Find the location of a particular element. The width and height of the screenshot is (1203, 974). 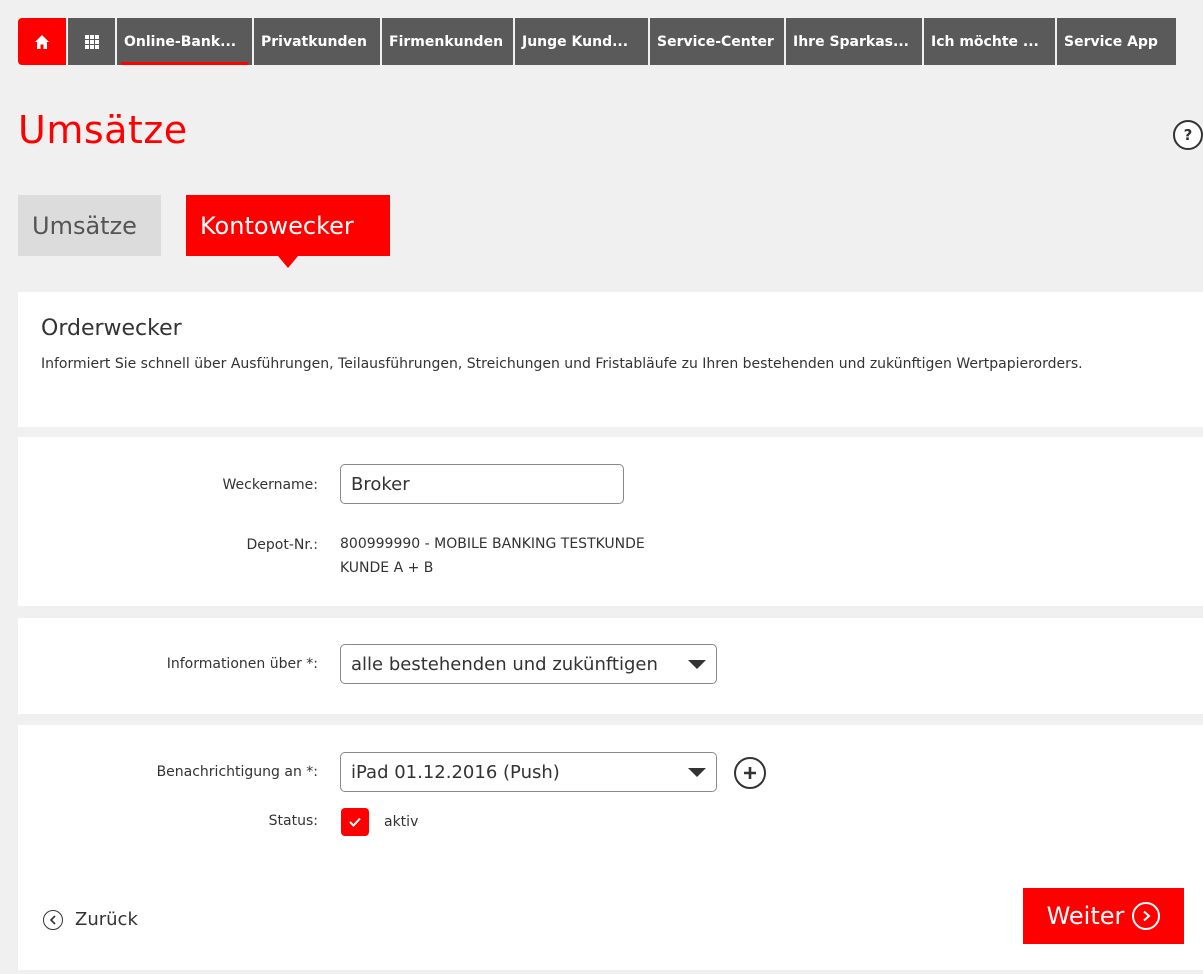

tab-umsaetze: Umsätze is located at coordinates (89, 225).